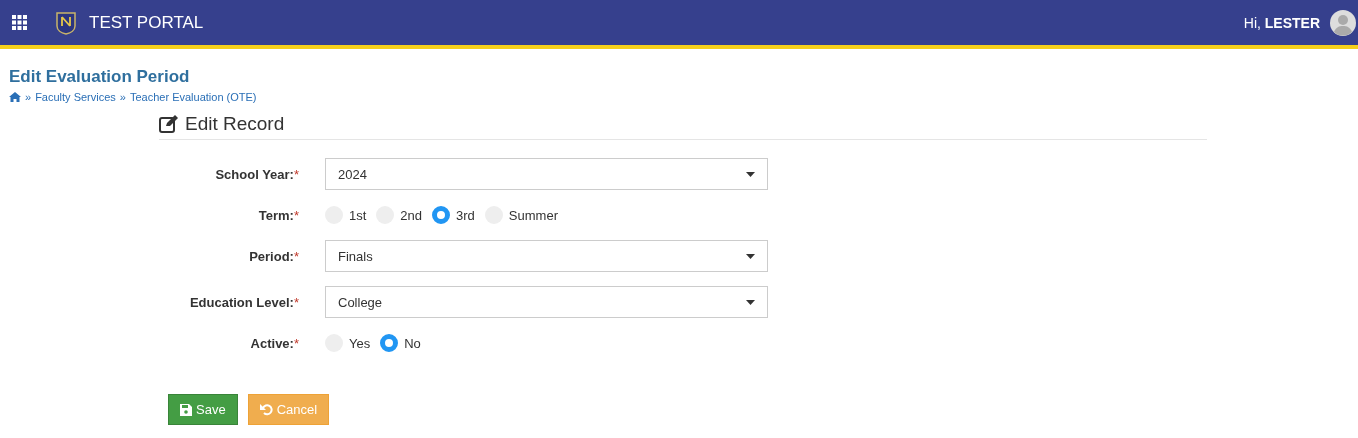 The height and width of the screenshot is (438, 1358). I want to click on undo-icon, so click(266, 409).